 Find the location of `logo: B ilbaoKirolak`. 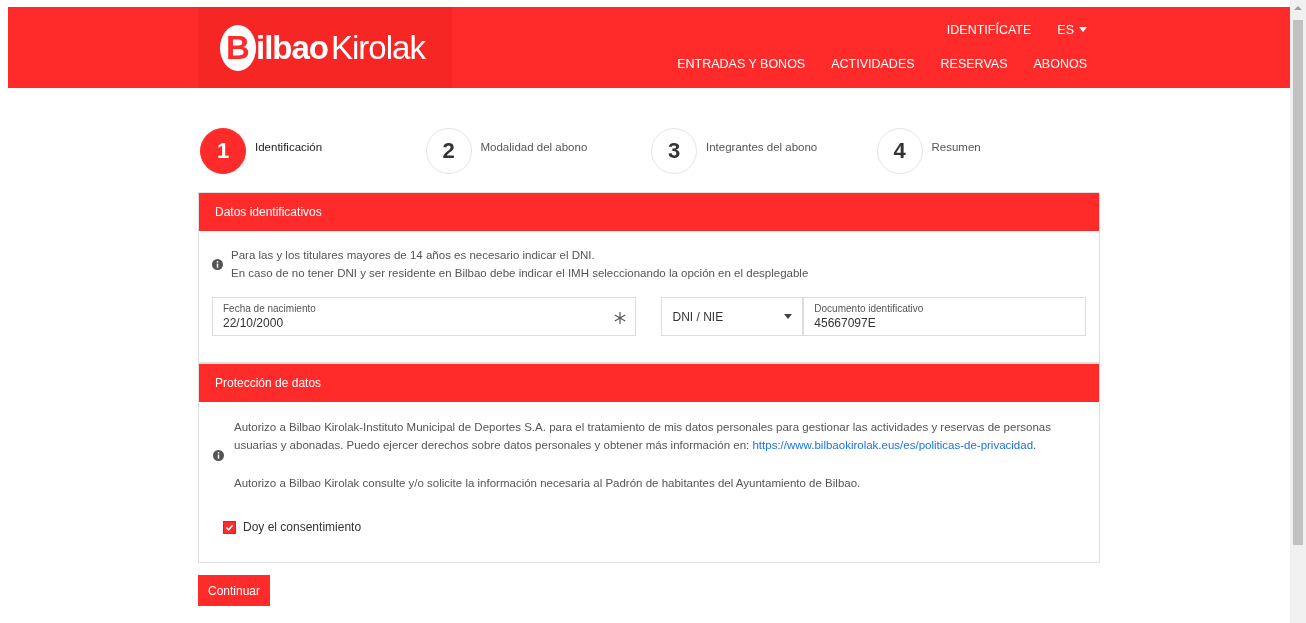

logo: B ilbaoKirolak is located at coordinates (325, 47).